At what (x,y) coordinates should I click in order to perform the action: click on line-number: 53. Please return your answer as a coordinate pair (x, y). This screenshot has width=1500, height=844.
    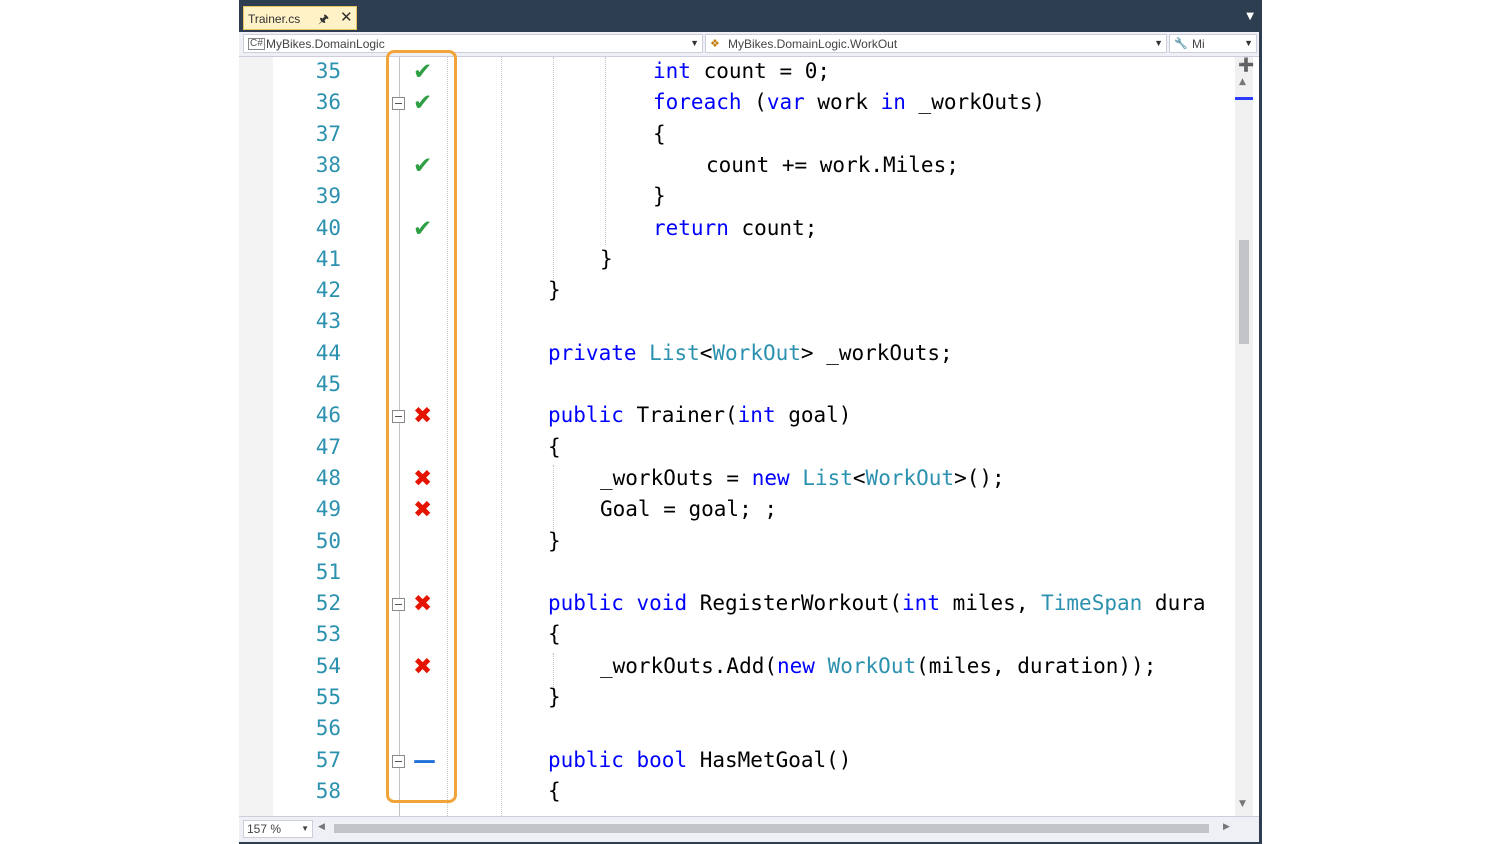
    Looking at the image, I should click on (328, 634).